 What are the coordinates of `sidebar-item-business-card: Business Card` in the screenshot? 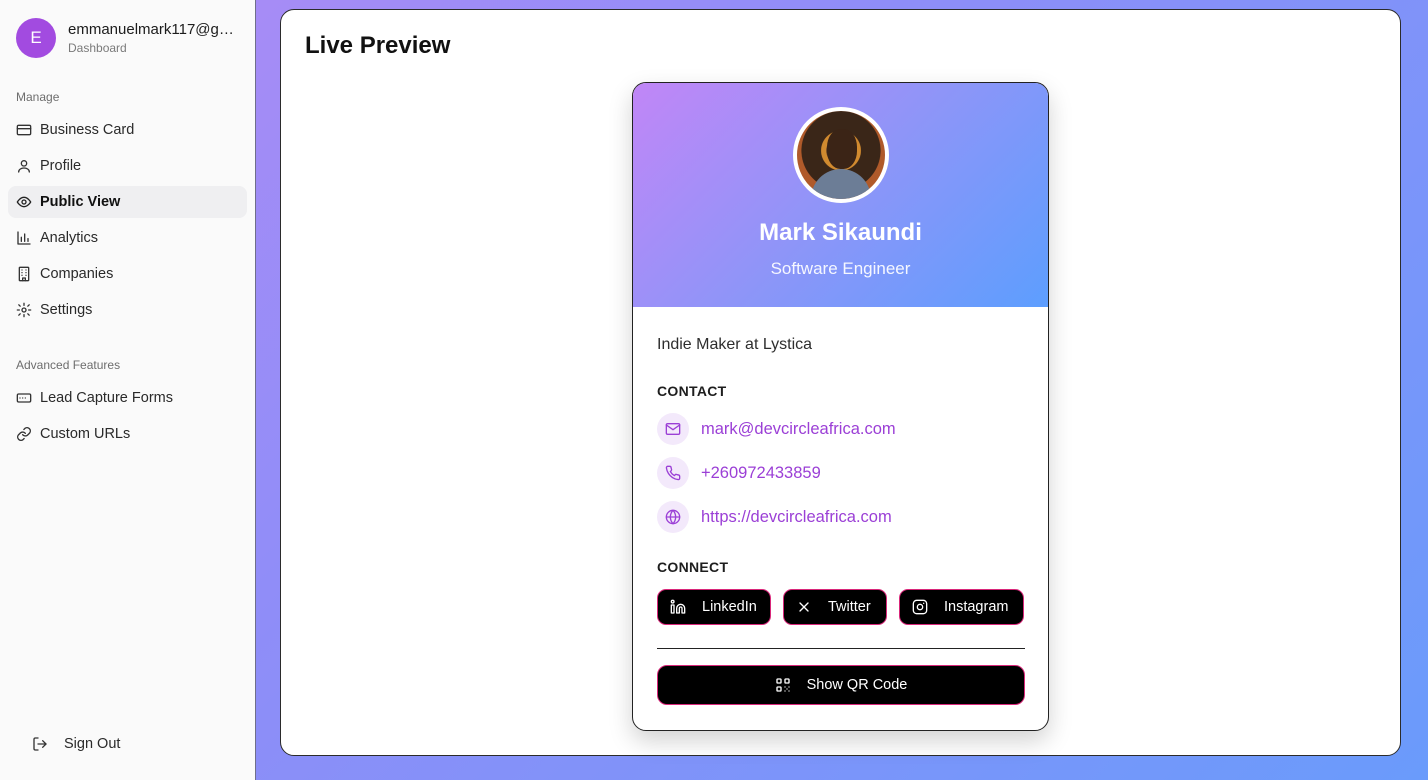 It's located at (127, 130).